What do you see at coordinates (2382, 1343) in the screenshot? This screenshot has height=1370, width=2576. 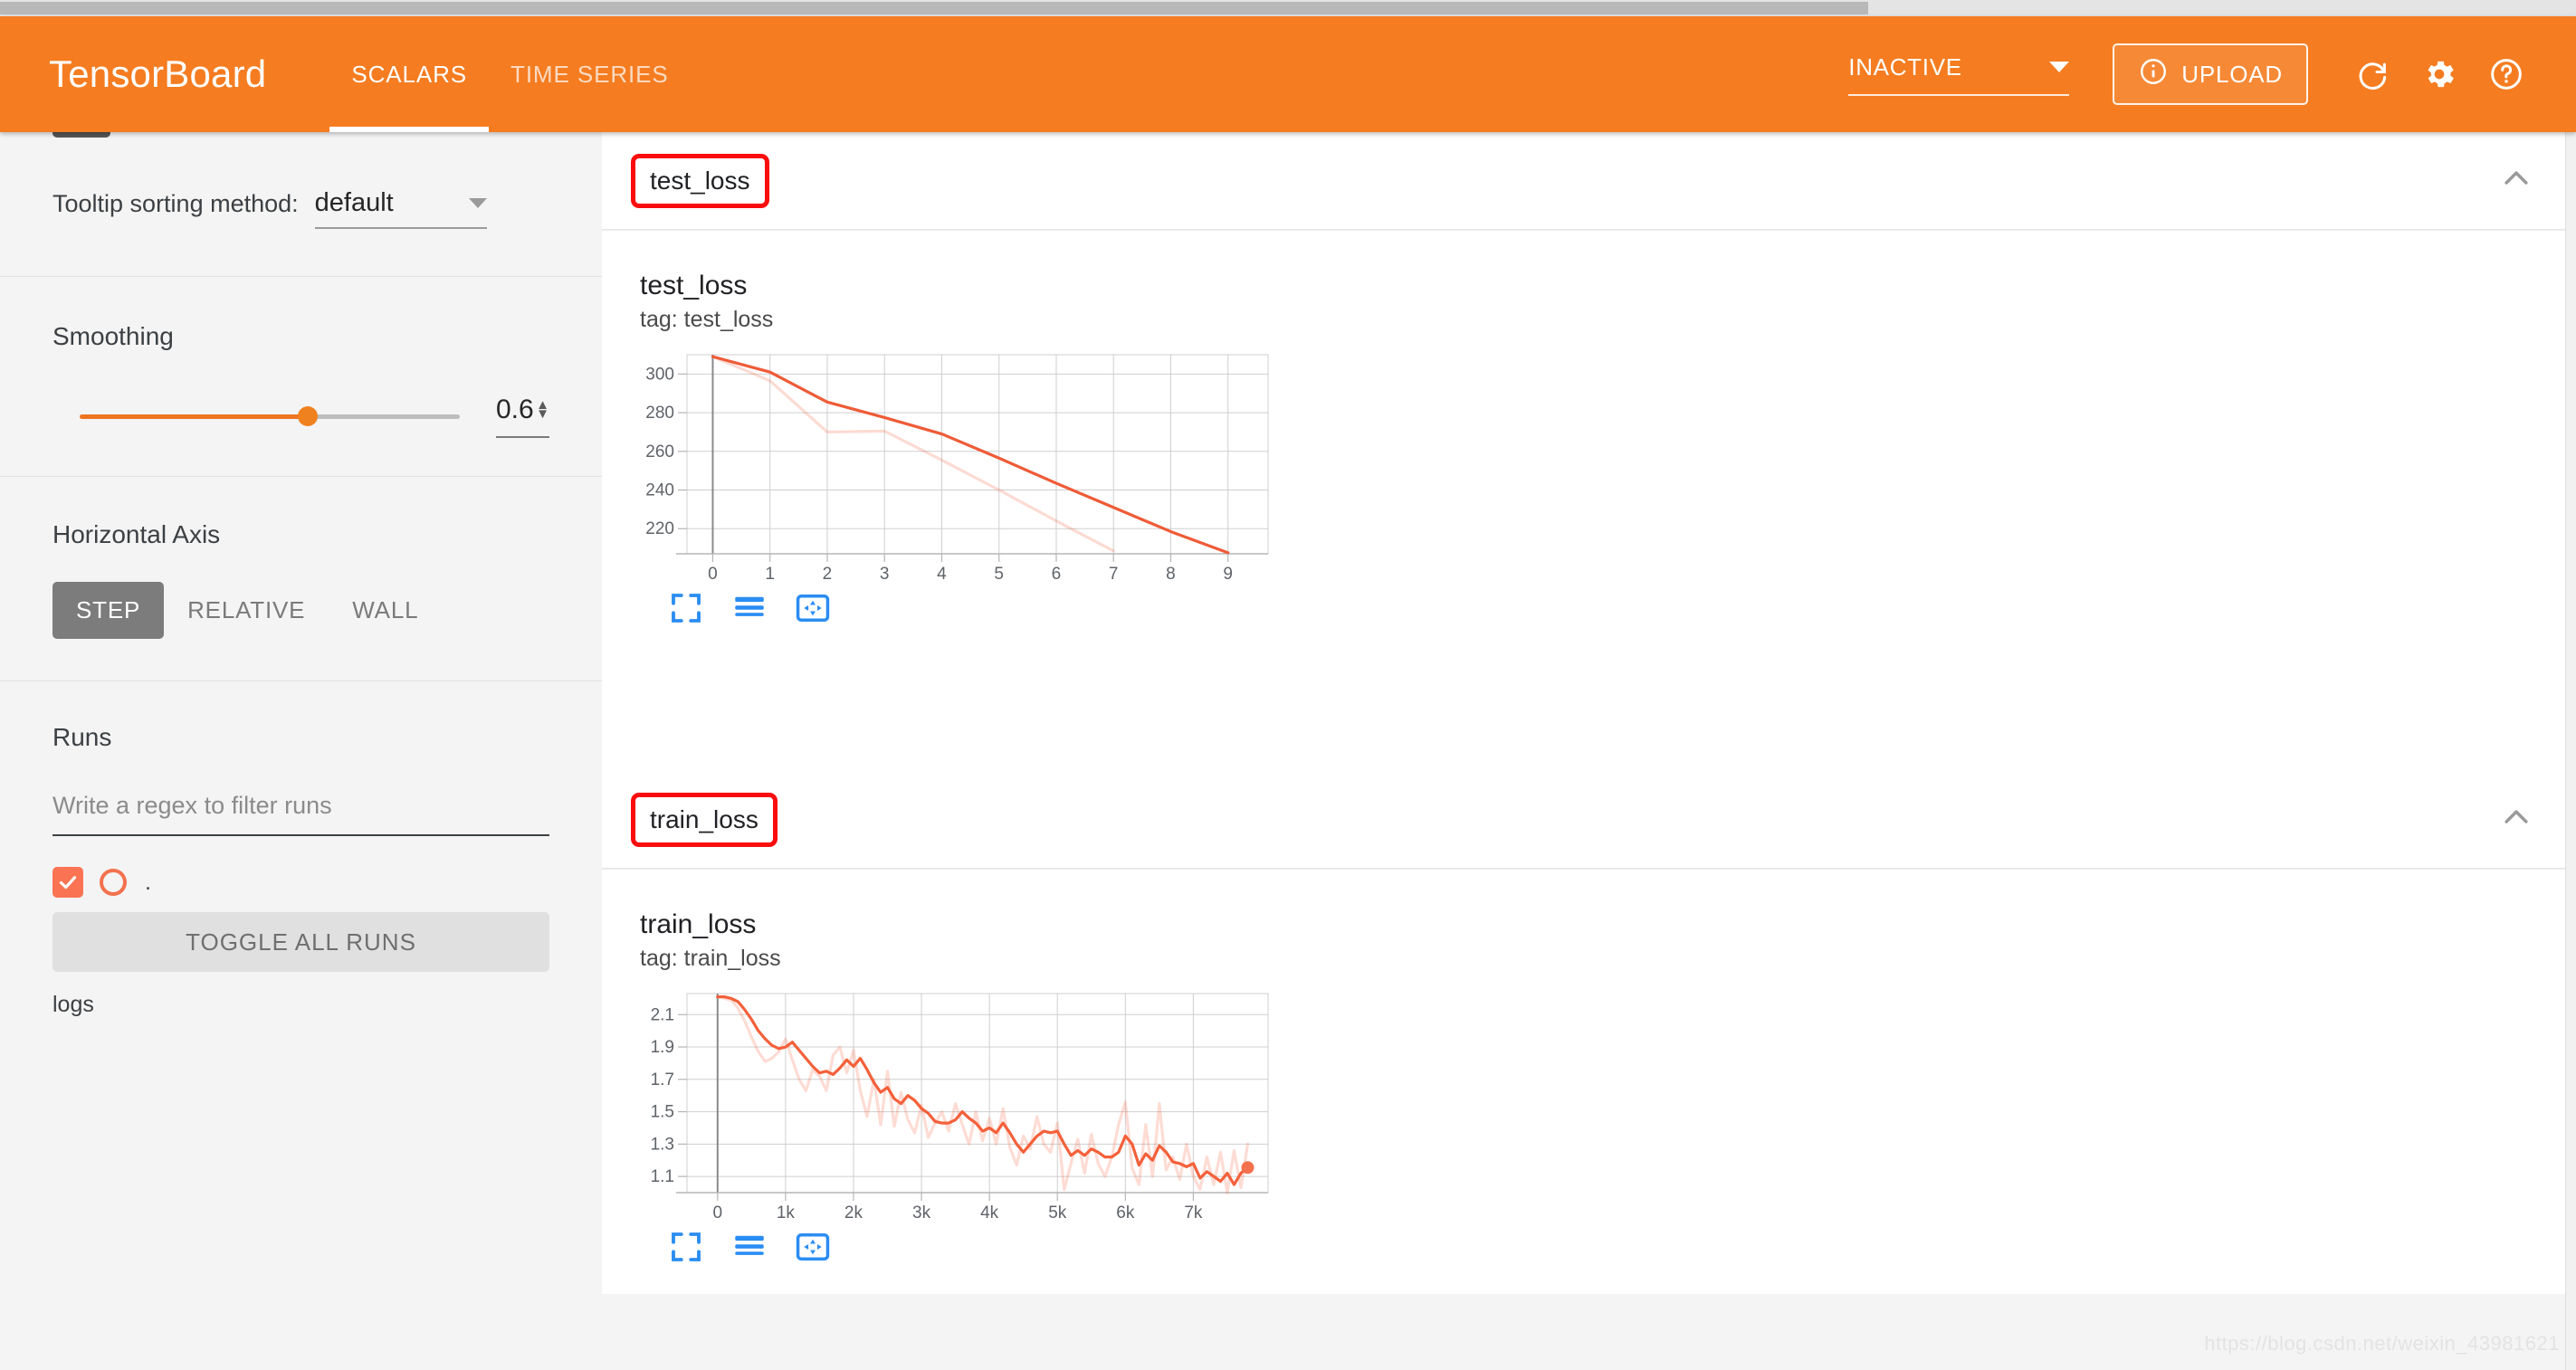 I see `watermark-text: https://blog.csdn.net/weixin_43981621` at bounding box center [2382, 1343].